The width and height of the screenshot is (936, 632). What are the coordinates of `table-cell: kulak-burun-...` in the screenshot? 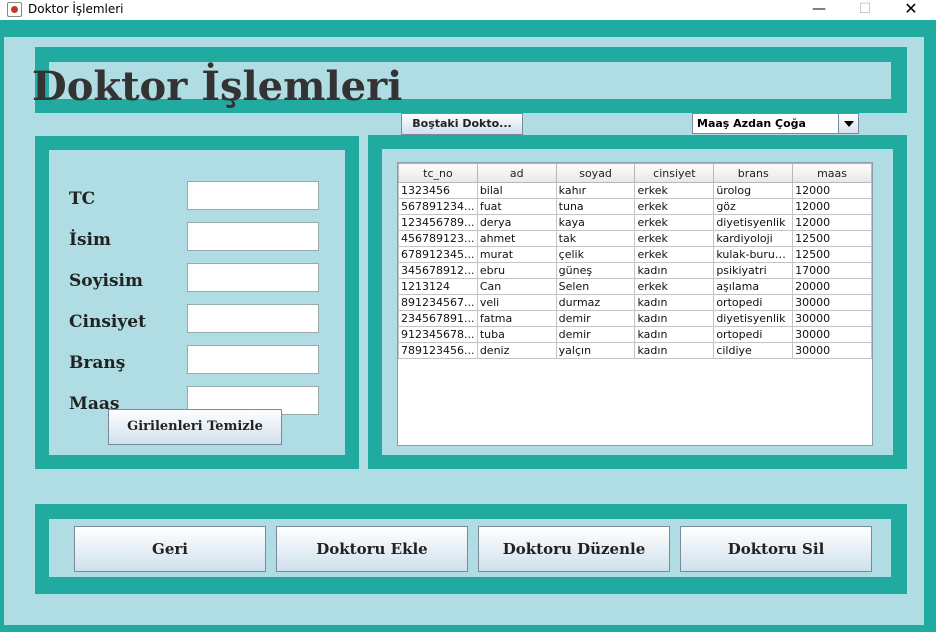 It's located at (753, 254).